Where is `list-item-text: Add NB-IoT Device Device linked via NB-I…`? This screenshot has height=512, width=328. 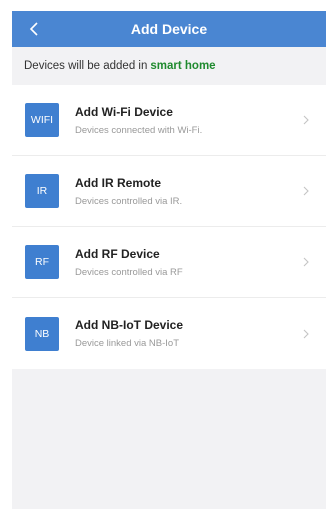
list-item-text: Add NB-IoT Device Device linked via NB-I… is located at coordinates (129, 333).